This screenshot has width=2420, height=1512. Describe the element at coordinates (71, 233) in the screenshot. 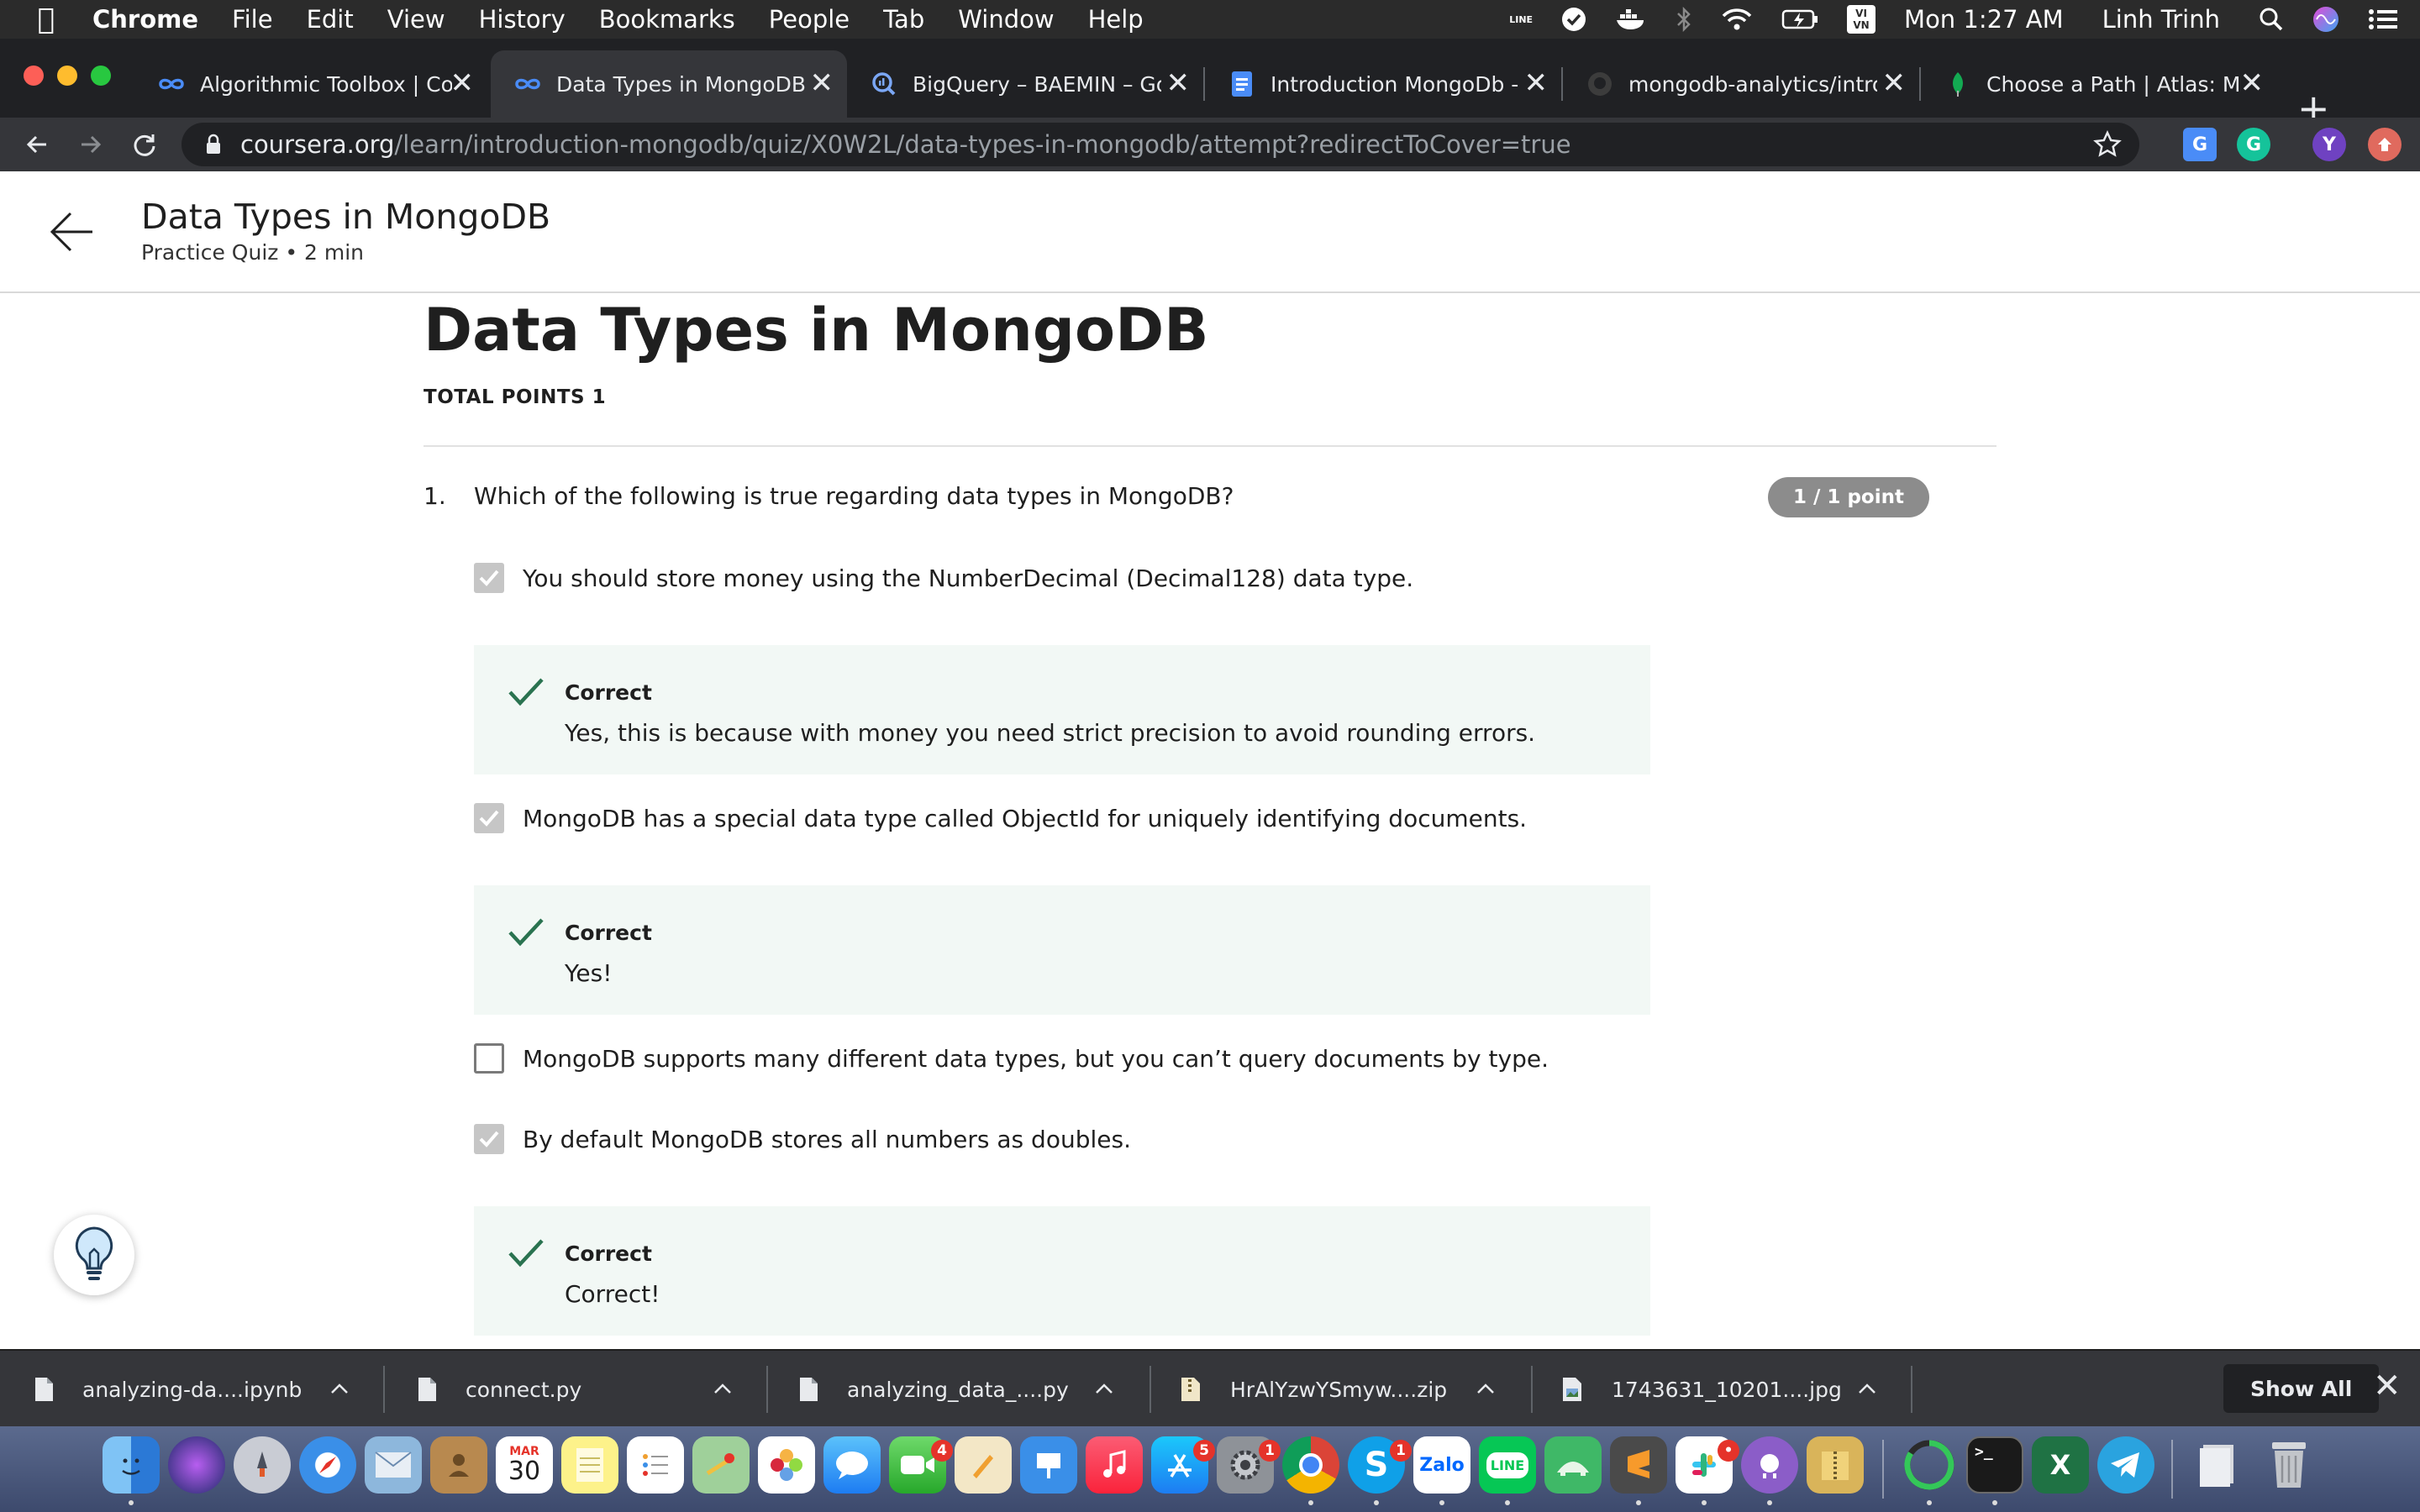

I see `back-arrow-icon` at that location.